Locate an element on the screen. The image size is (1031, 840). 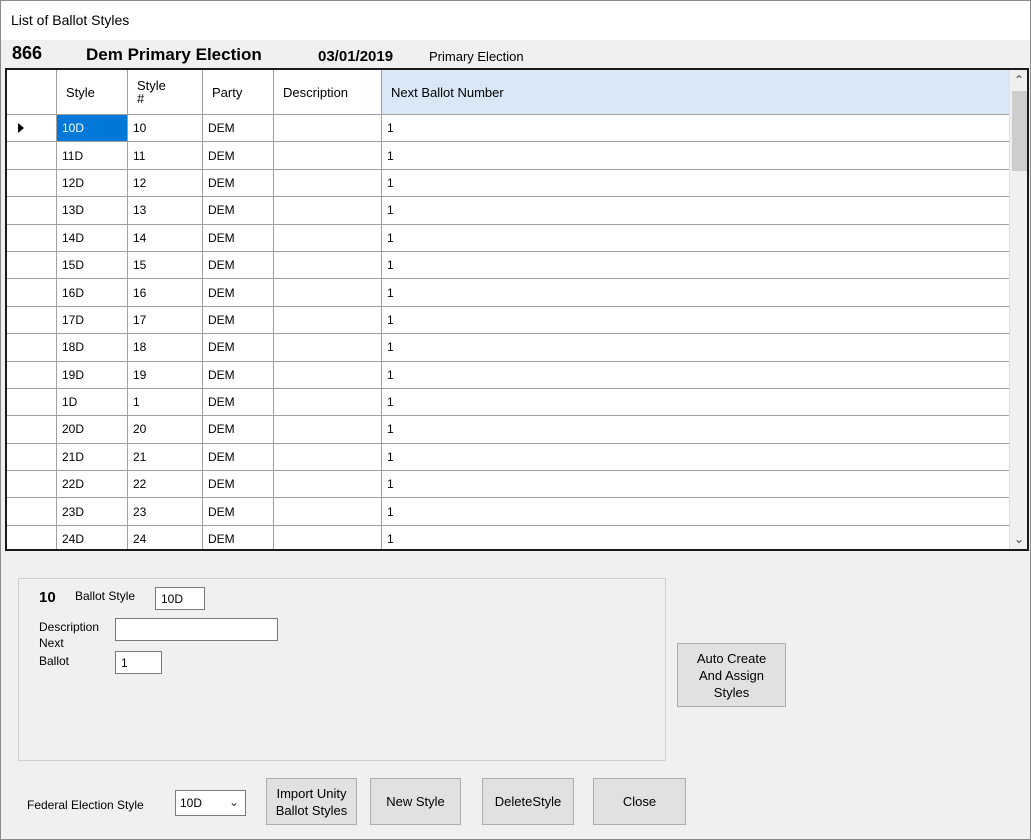
close-button: Close is located at coordinates (639, 801).